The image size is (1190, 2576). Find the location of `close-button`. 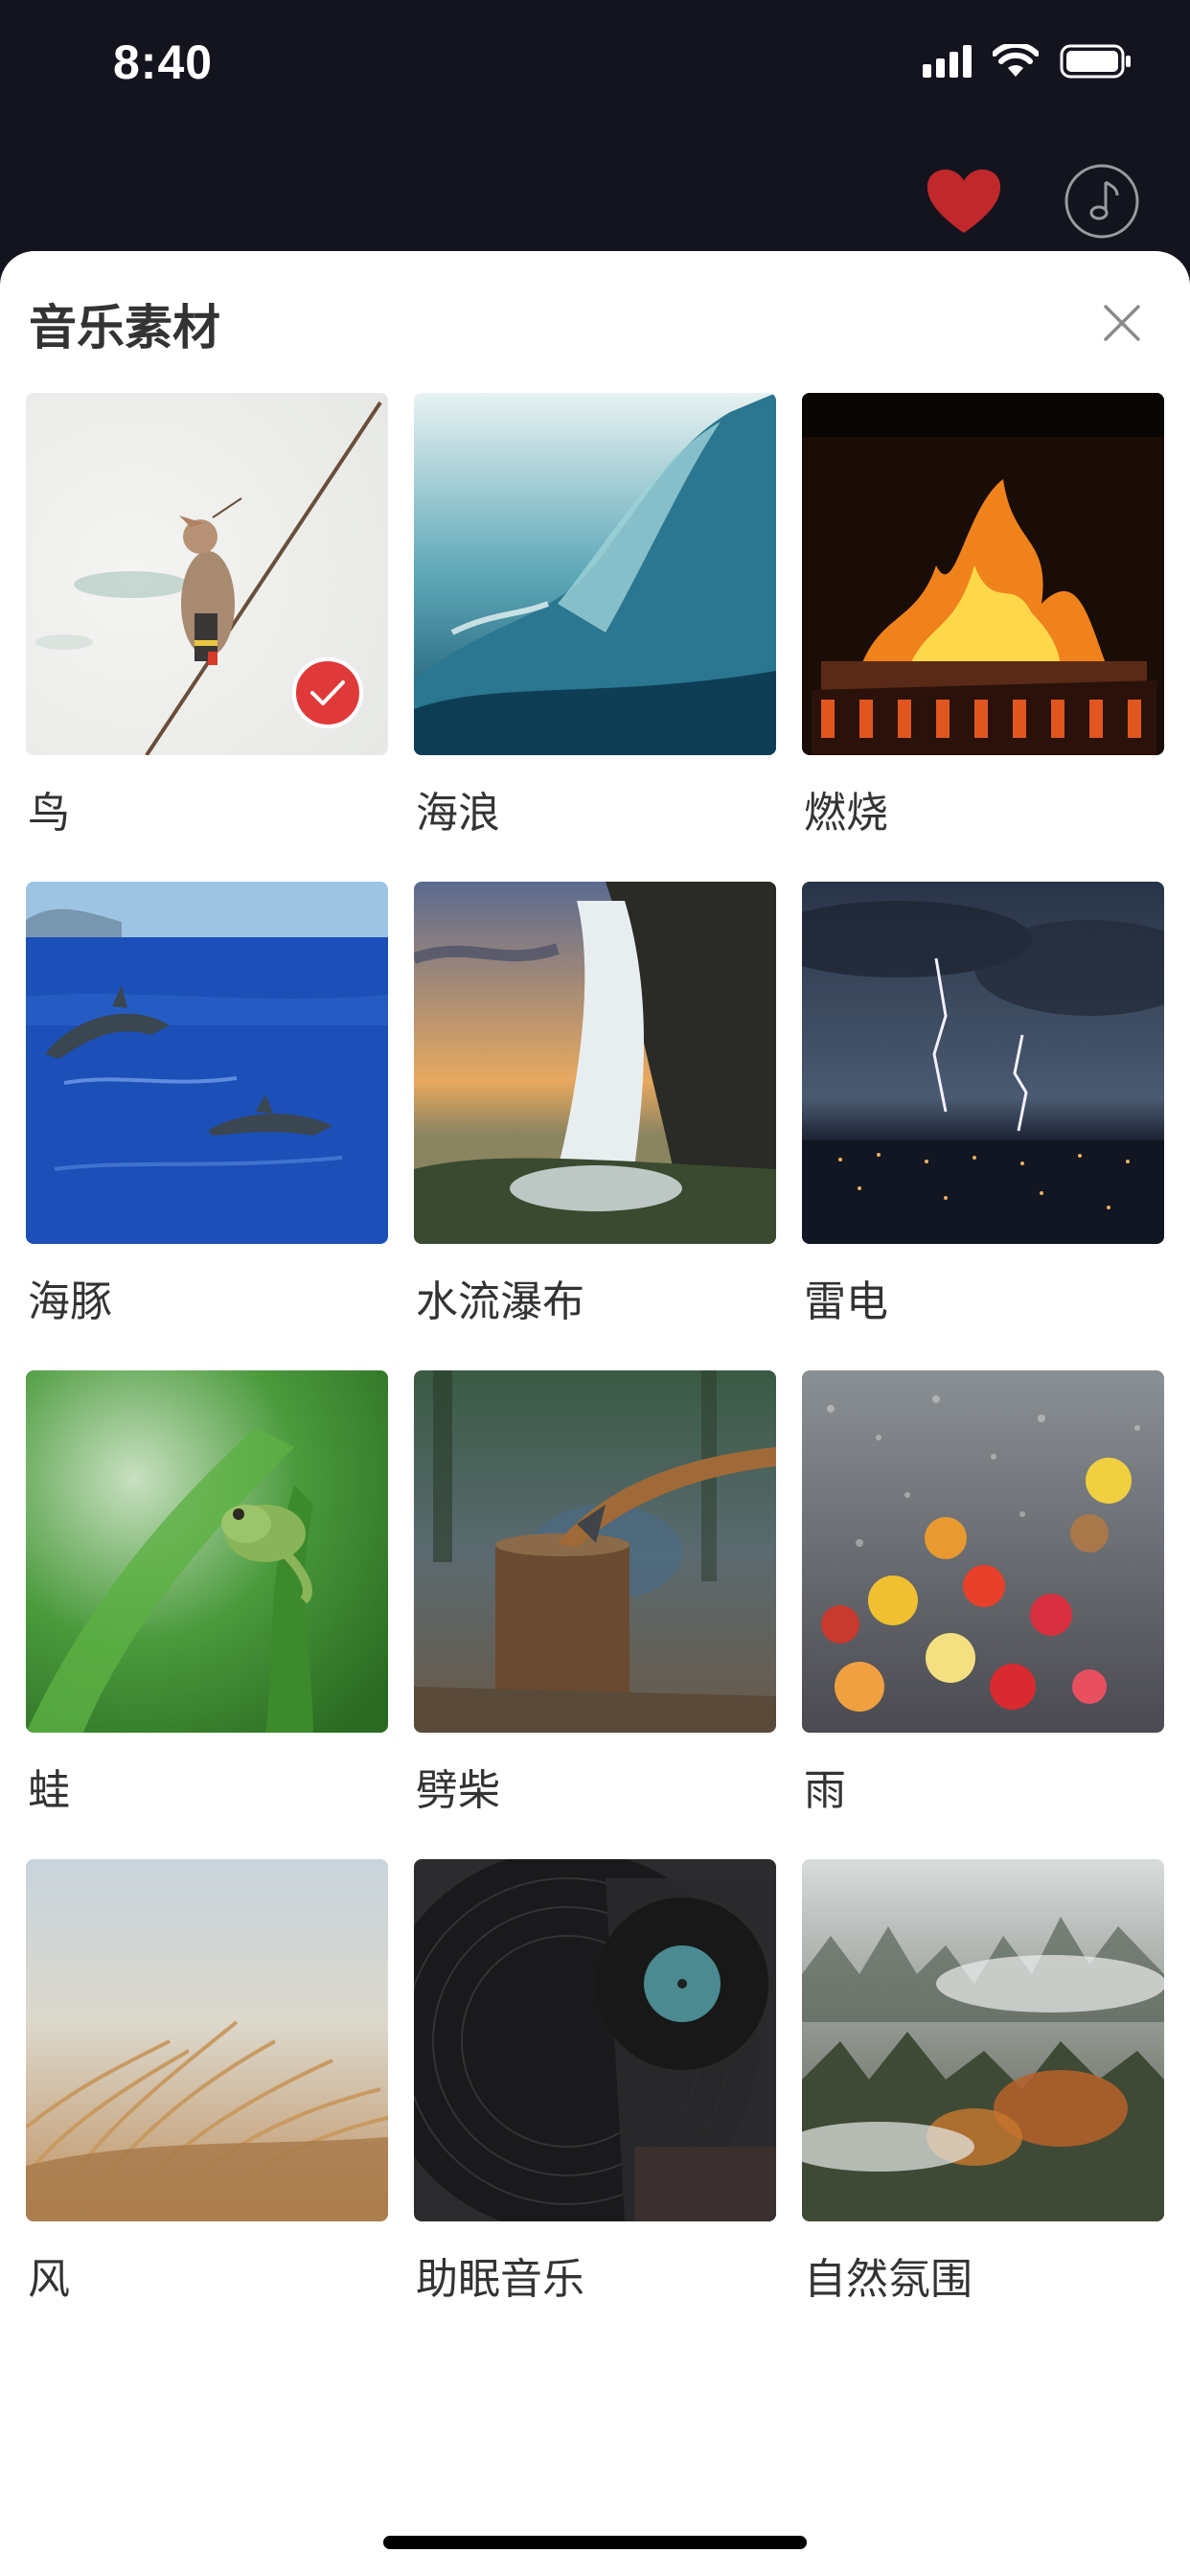

close-button is located at coordinates (1122, 323).